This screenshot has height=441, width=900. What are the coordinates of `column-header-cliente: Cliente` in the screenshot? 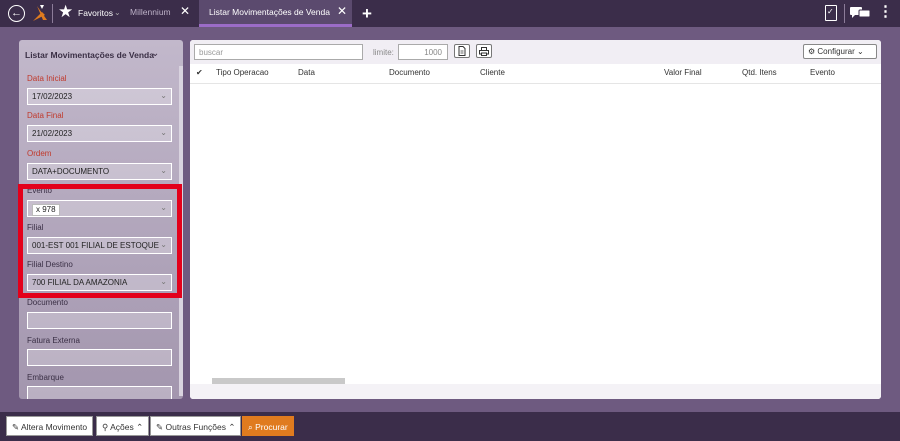 It's located at (492, 72).